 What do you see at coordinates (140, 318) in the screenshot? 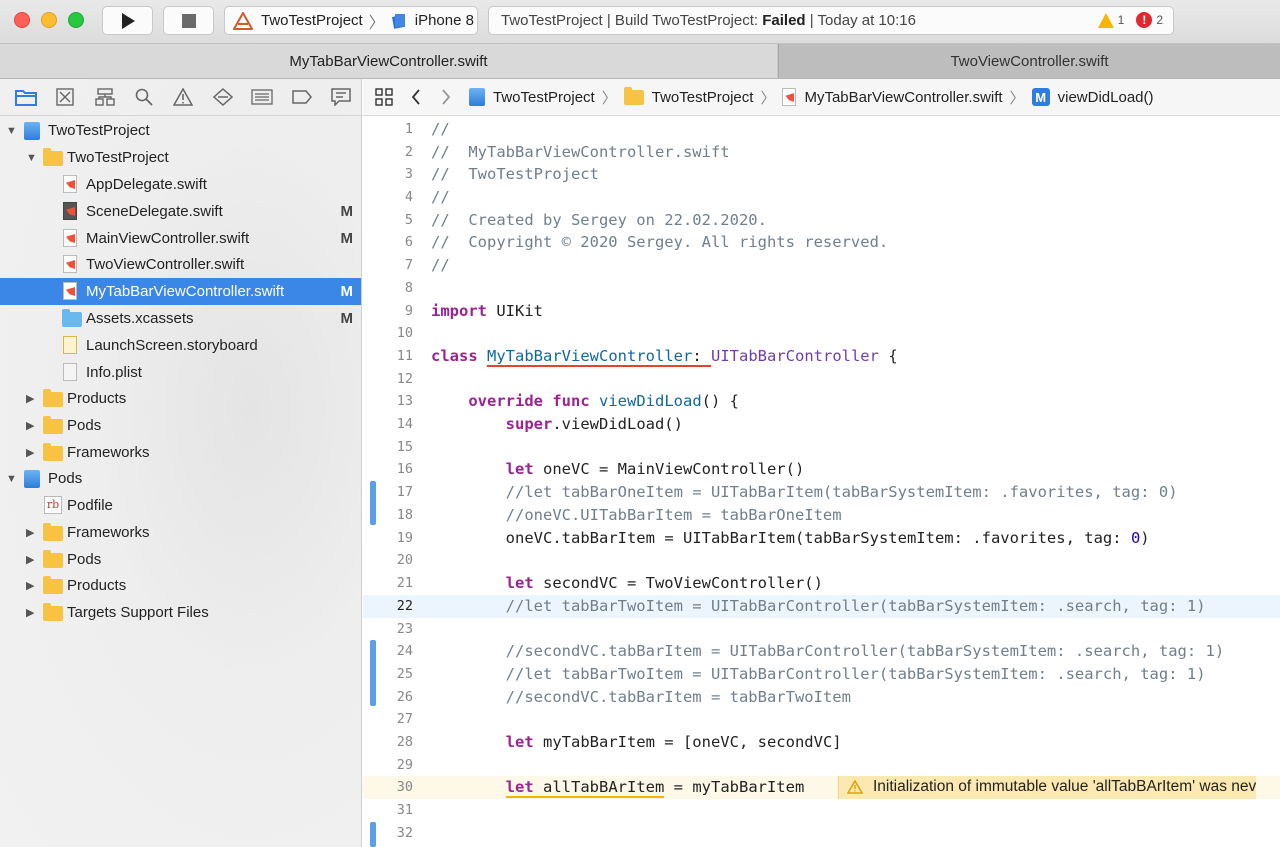
I see `tree-item-label: Assets.xcassets` at bounding box center [140, 318].